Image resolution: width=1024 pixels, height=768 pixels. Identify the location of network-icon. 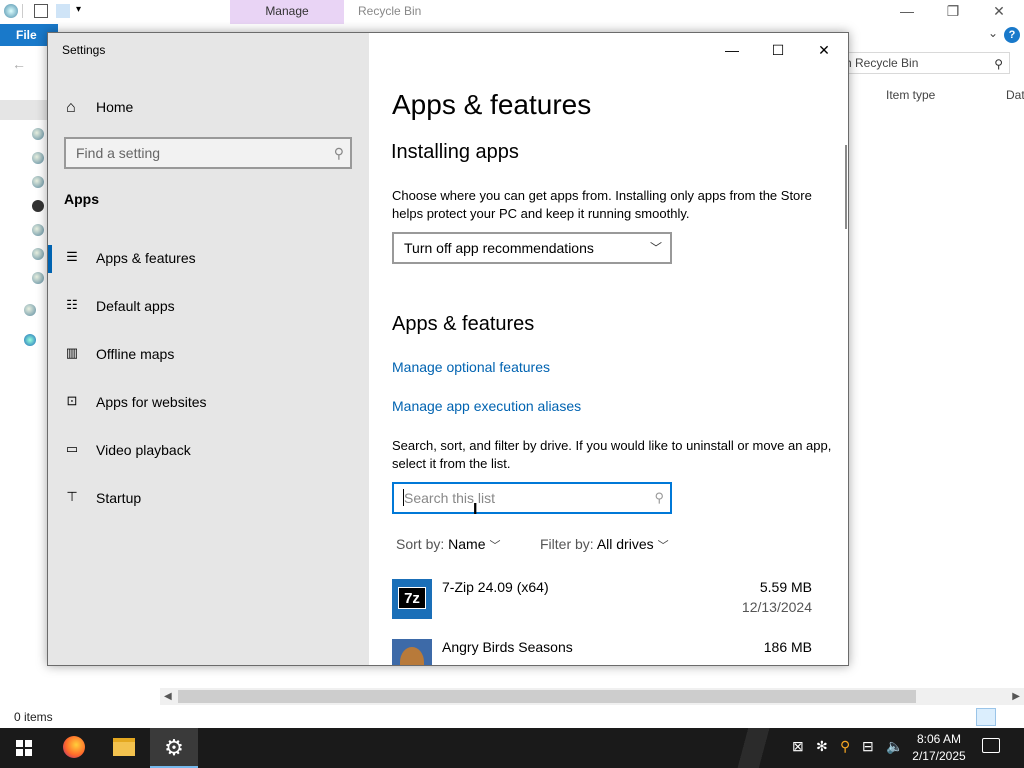
(30, 340).